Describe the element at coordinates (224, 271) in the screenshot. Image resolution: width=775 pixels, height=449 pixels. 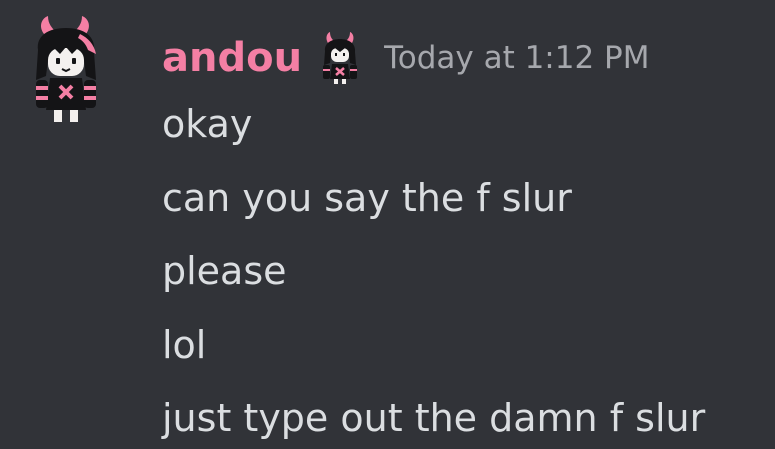
I see `message-line: please` at that location.